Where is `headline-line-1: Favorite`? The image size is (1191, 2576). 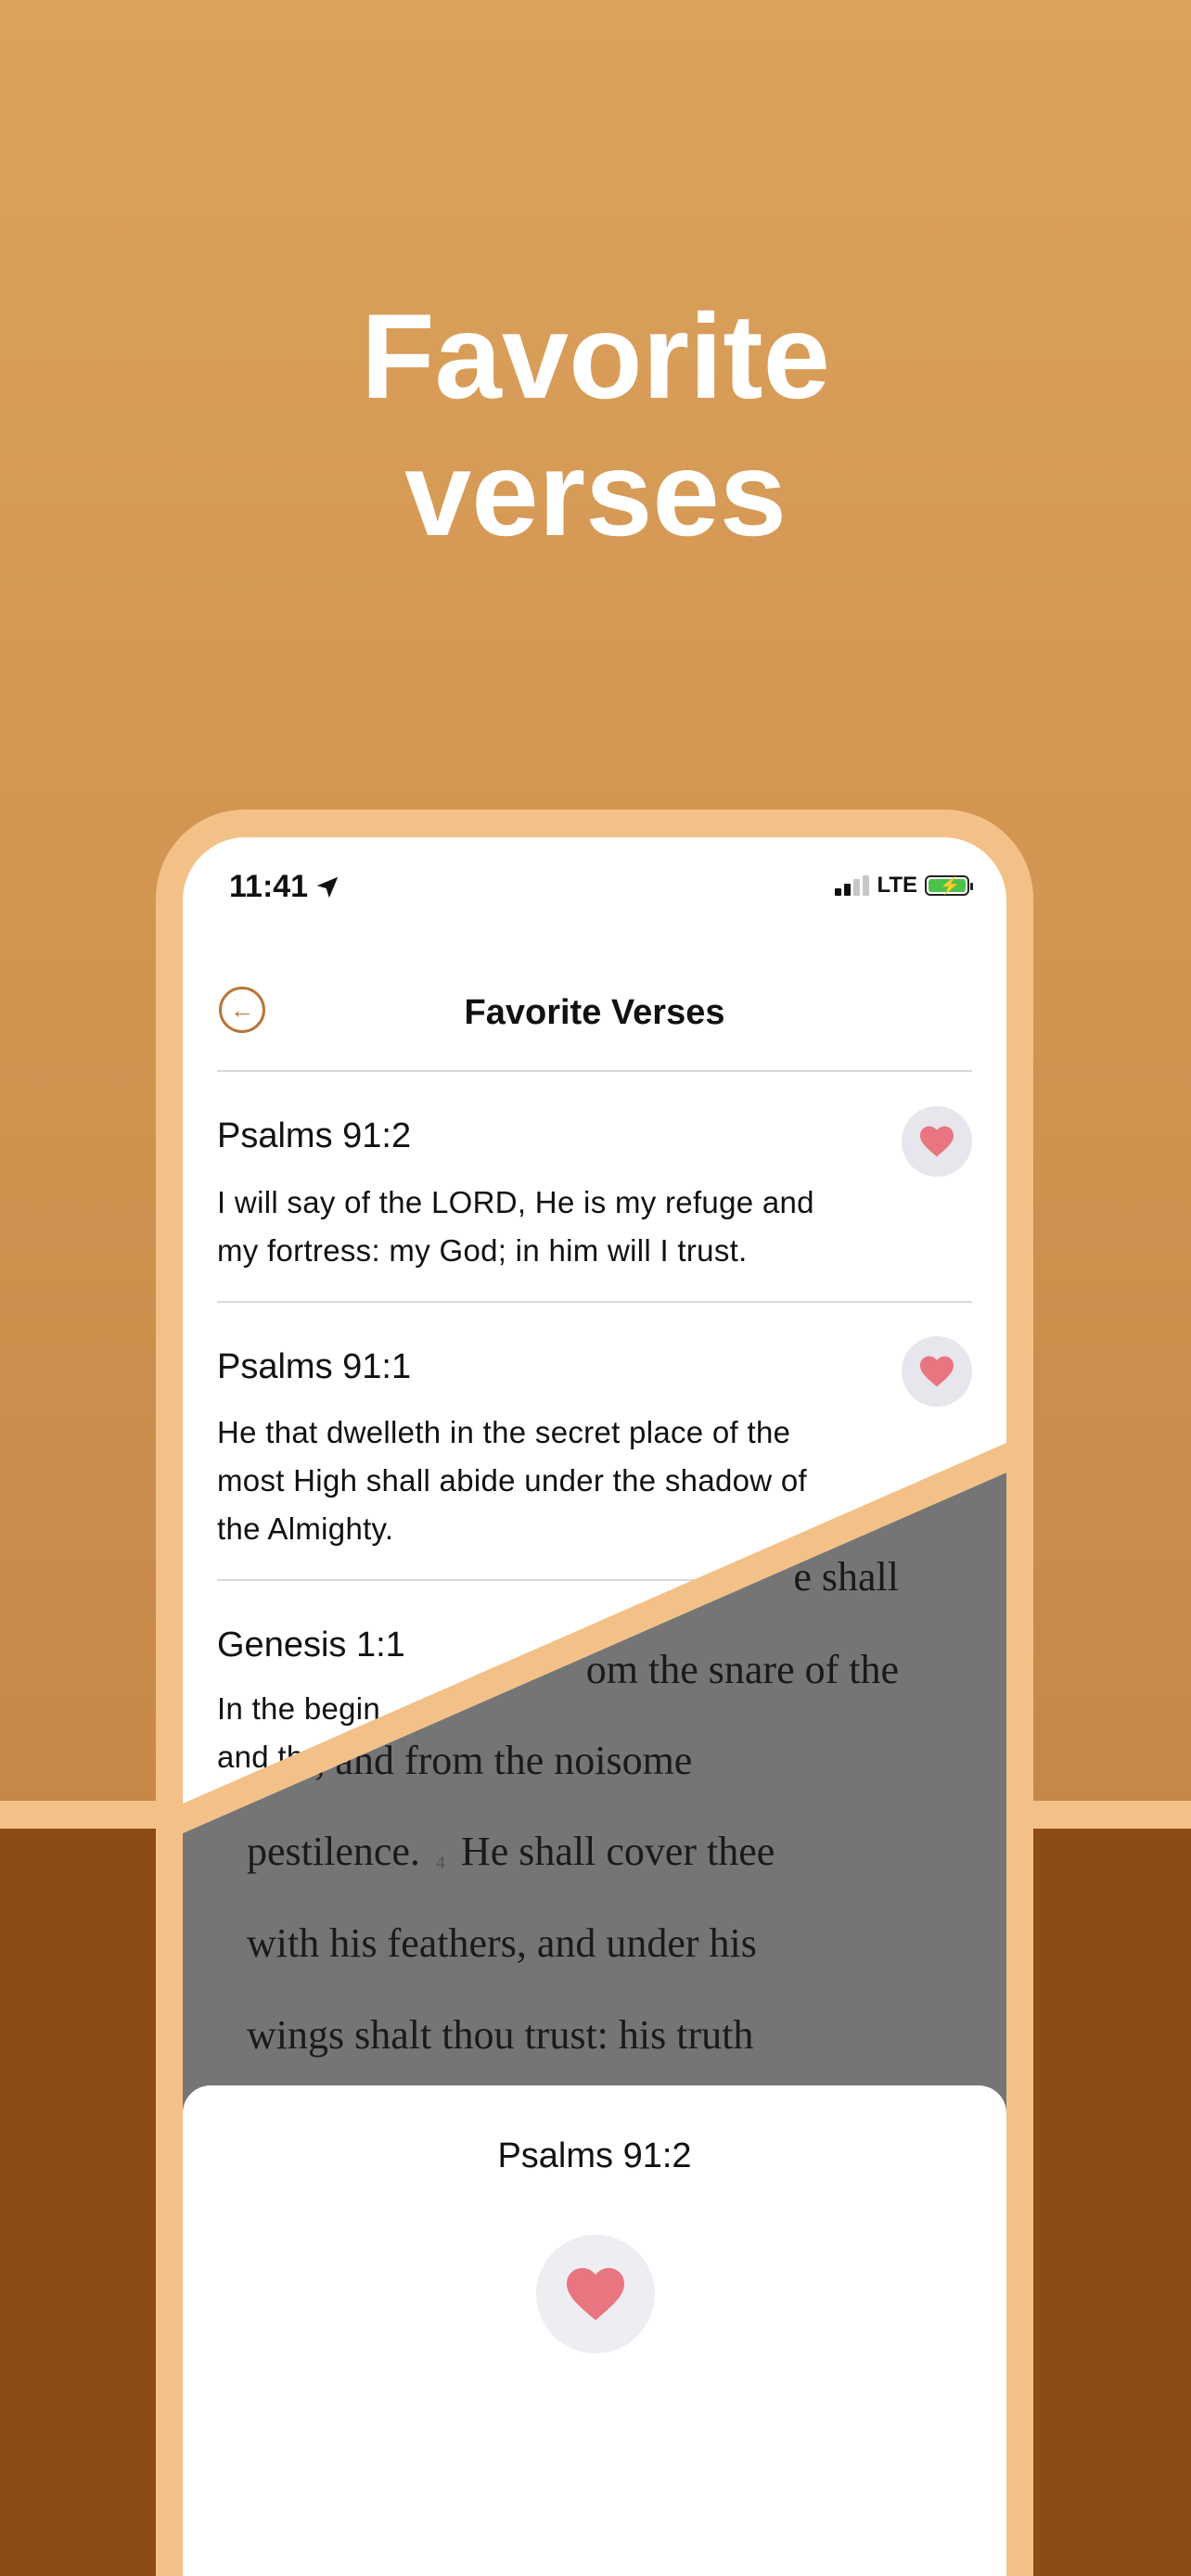 headline-line-1: Favorite is located at coordinates (595, 356).